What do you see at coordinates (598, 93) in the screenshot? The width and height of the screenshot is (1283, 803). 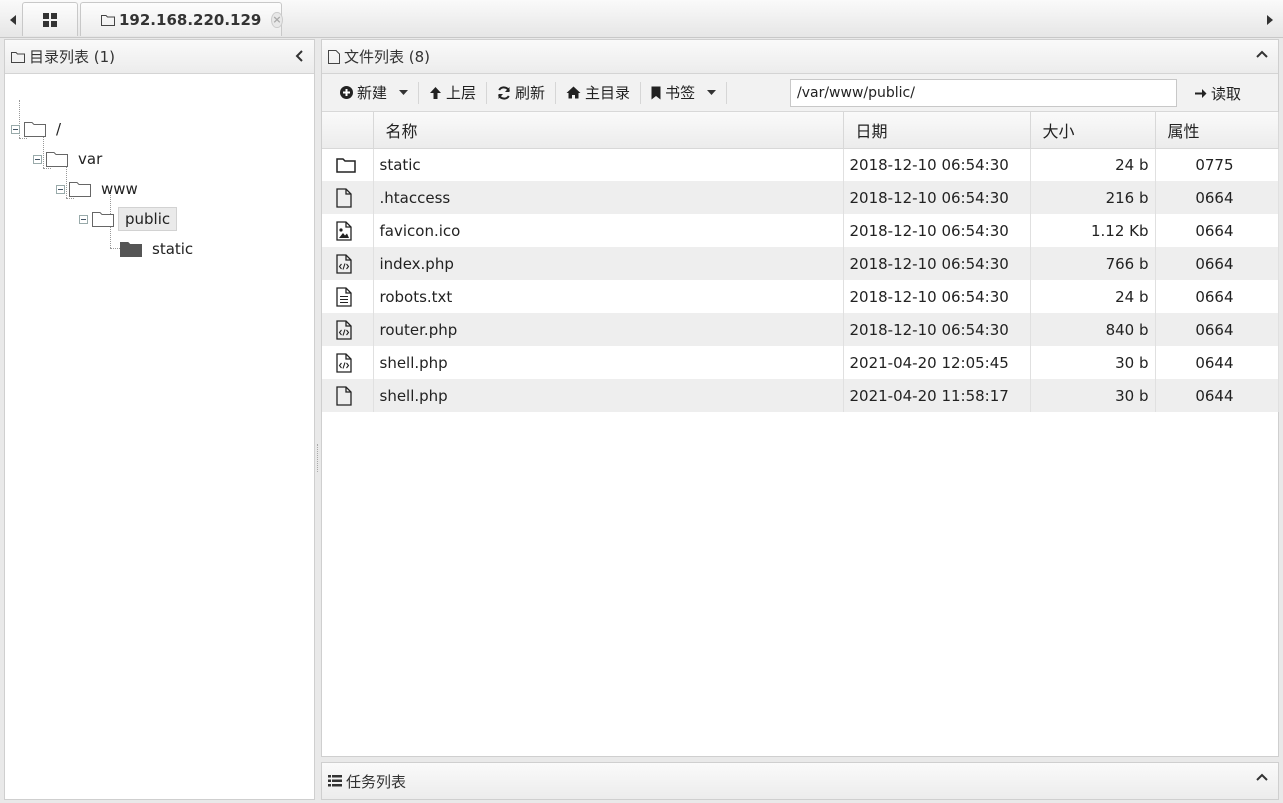 I see `home-button: 主目录` at bounding box center [598, 93].